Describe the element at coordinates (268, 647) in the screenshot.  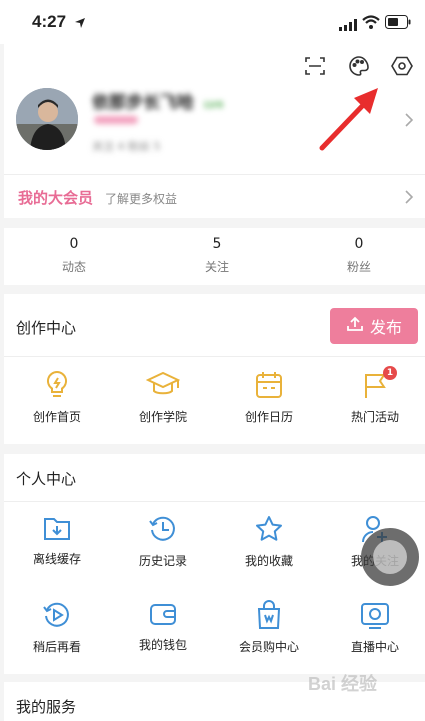
I see `item-label: 会员购中心` at that location.